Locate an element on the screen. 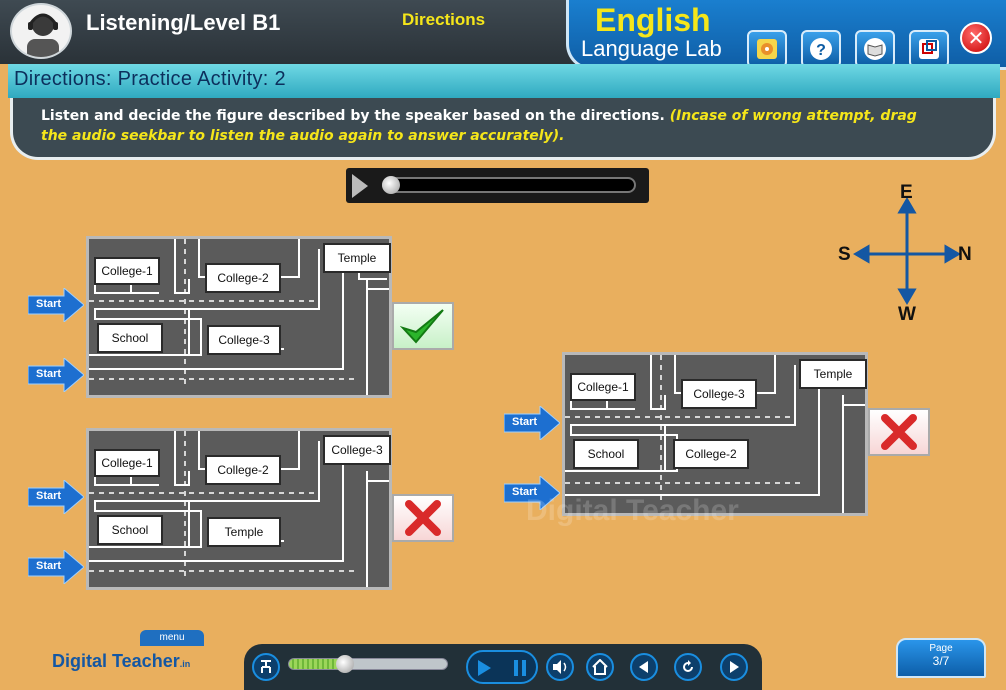 This screenshot has height=690, width=1006. checkmark-icon is located at coordinates (422, 326).